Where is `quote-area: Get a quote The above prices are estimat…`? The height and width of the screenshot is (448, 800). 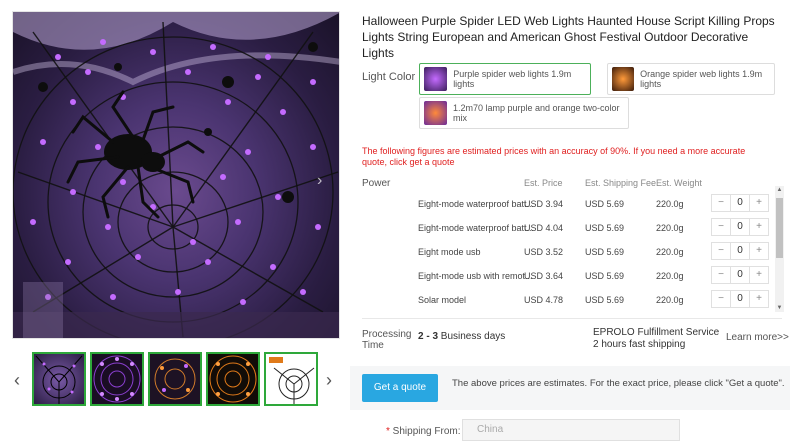
quote-area: Get a quote The above prices are estimat… is located at coordinates (570, 388).